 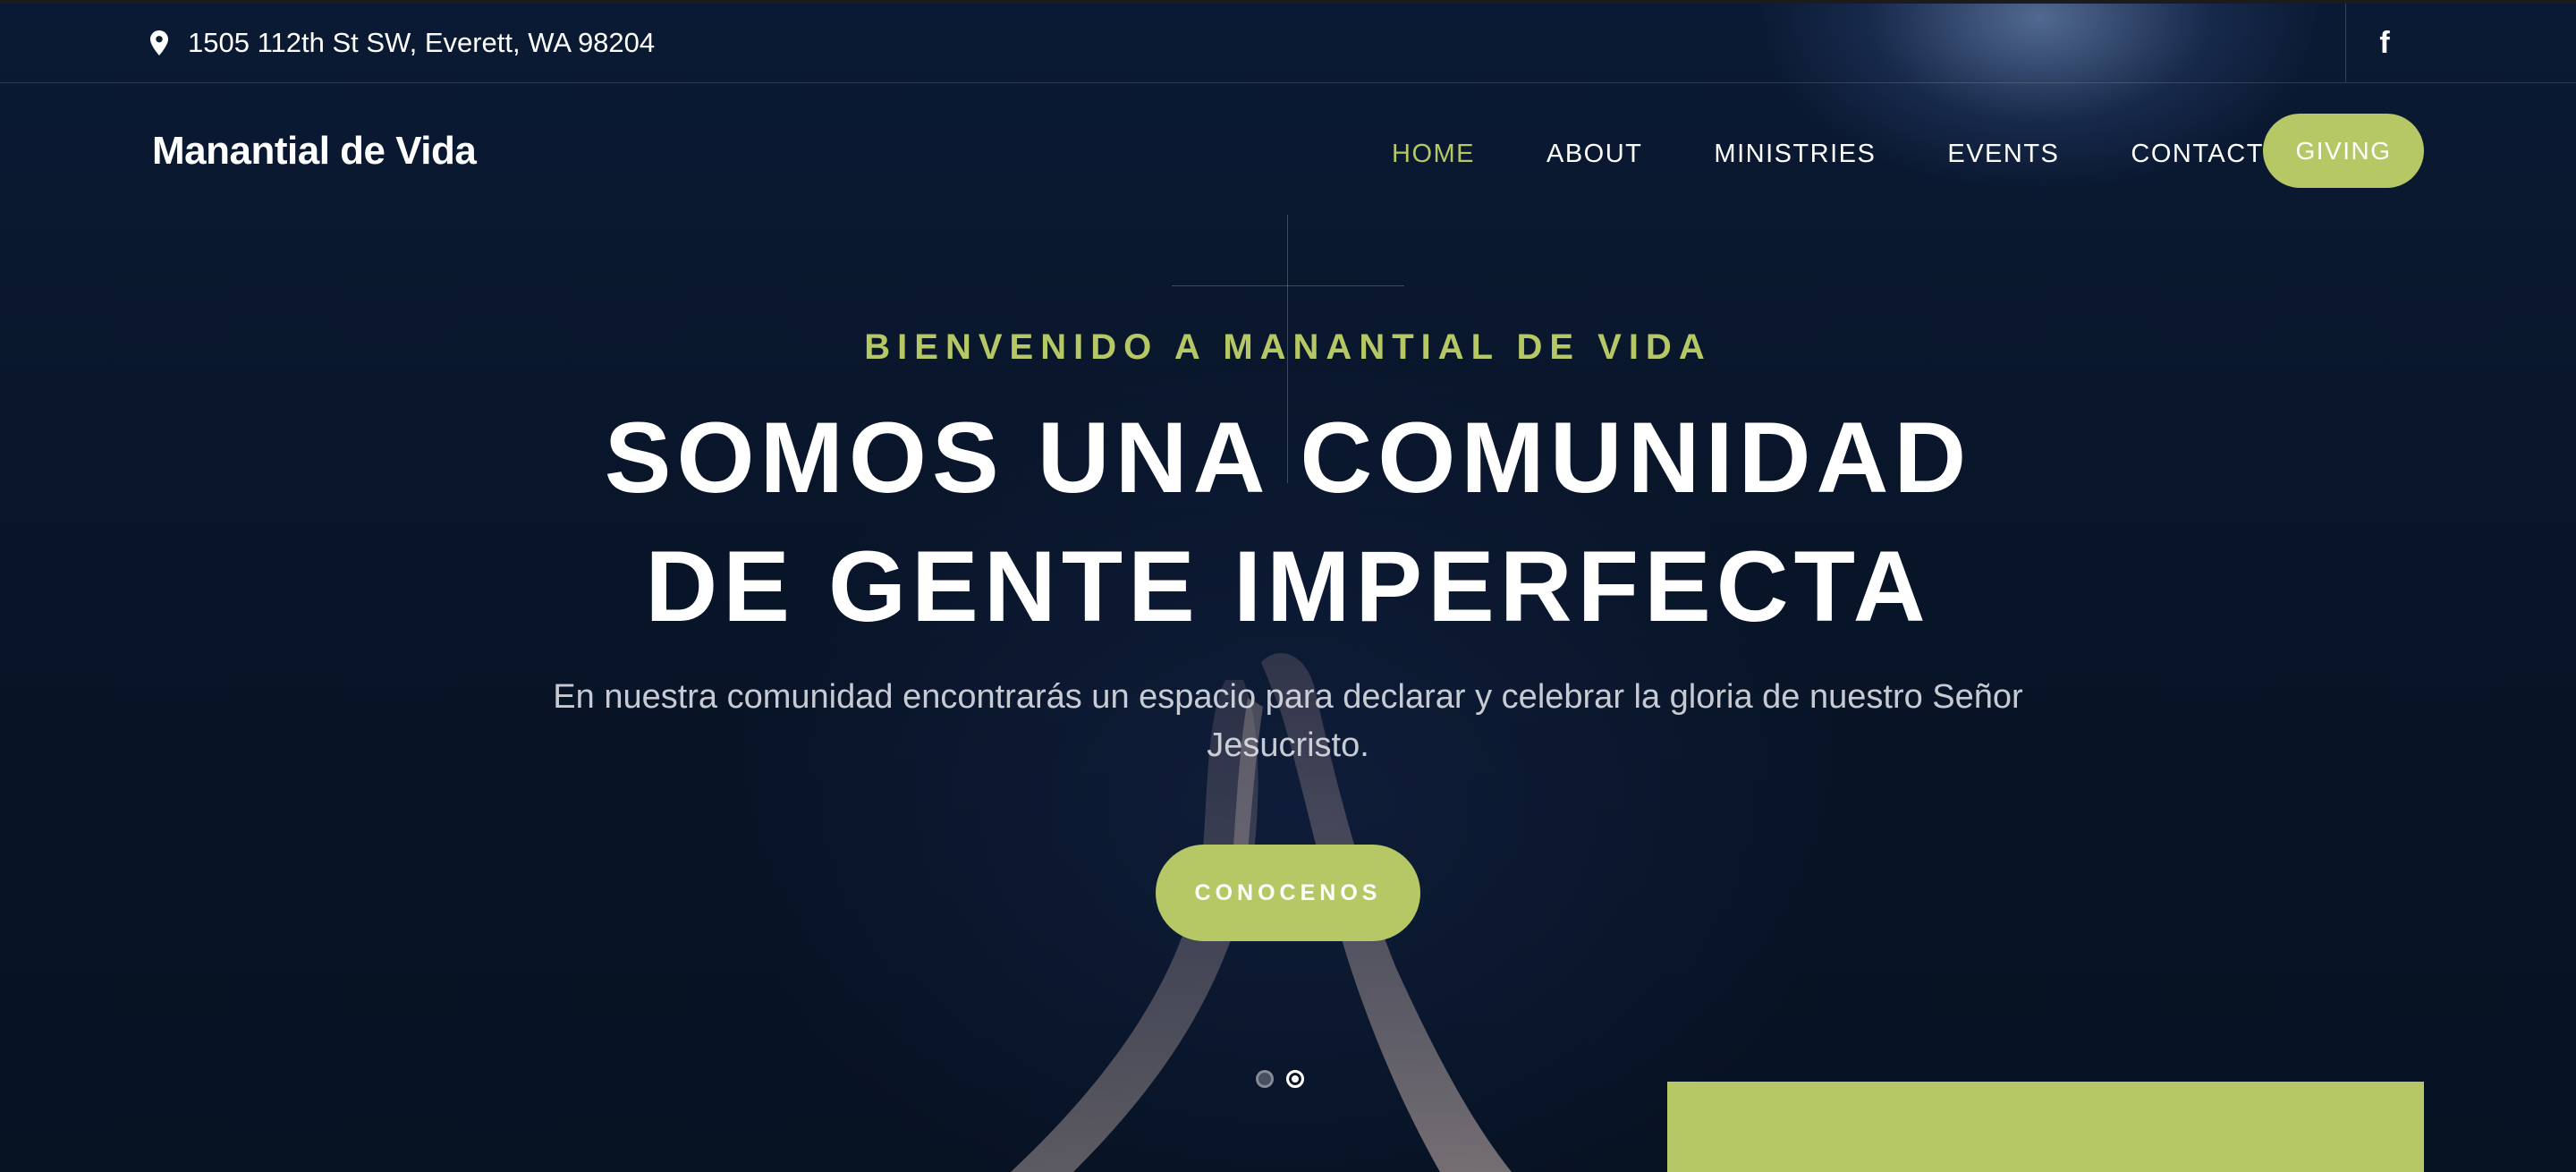 I want to click on top-info-bar: 1505 112th St SW, Everett, WA 98204 f, so click(x=1288, y=44).